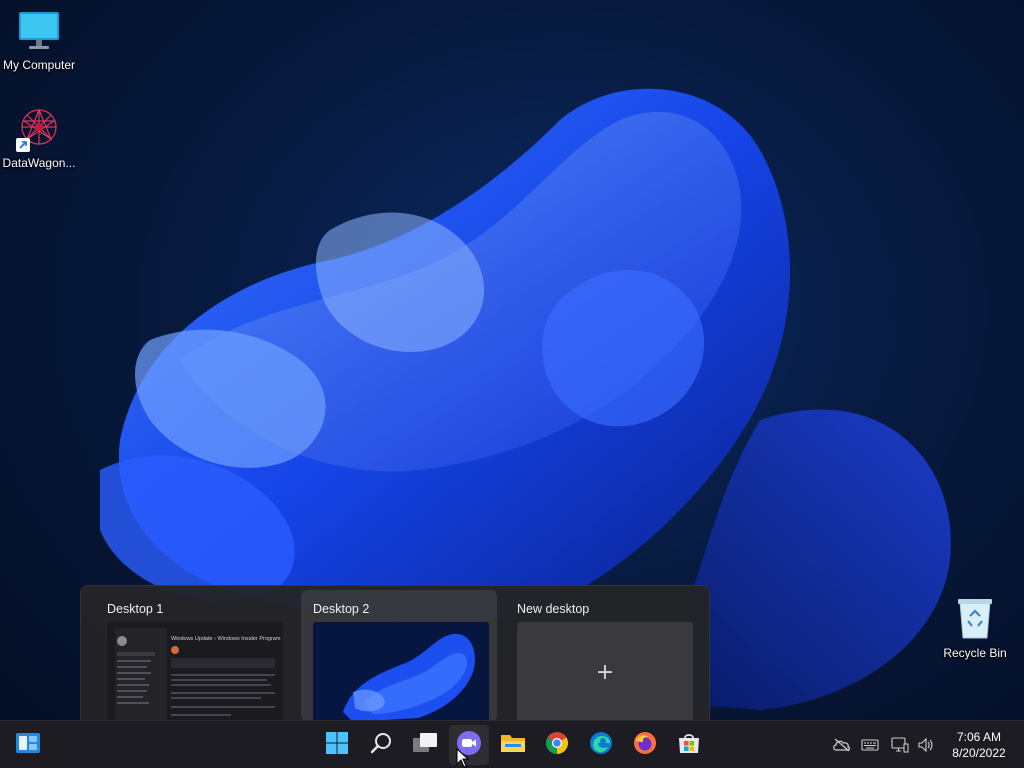  Describe the element at coordinates (979, 737) in the screenshot. I see `clock-time: 7:06 AM` at that location.